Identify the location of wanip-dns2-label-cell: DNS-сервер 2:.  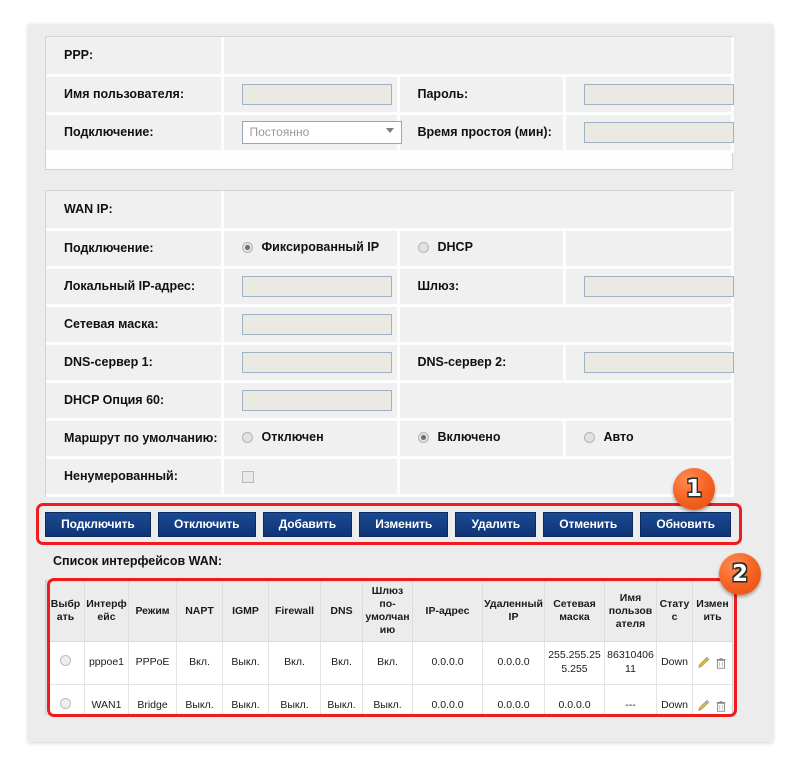
(482, 363).